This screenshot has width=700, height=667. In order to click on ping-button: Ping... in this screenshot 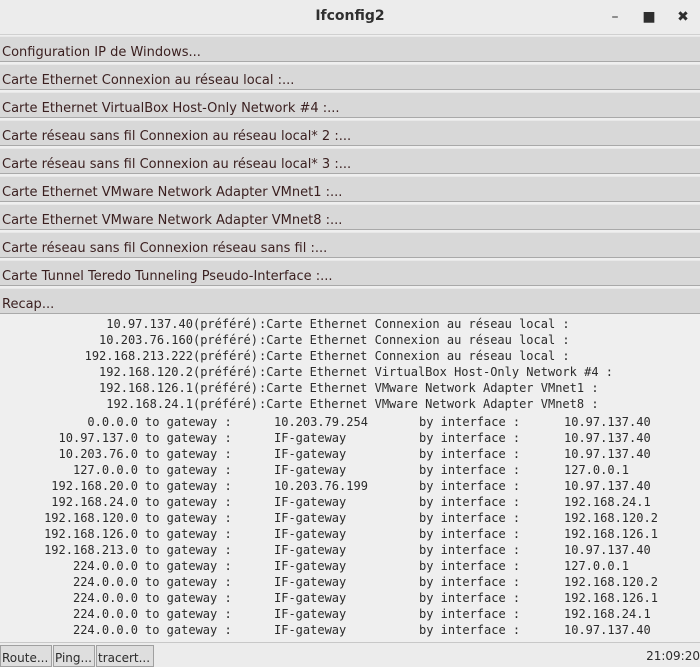, I will do `click(74, 656)`.